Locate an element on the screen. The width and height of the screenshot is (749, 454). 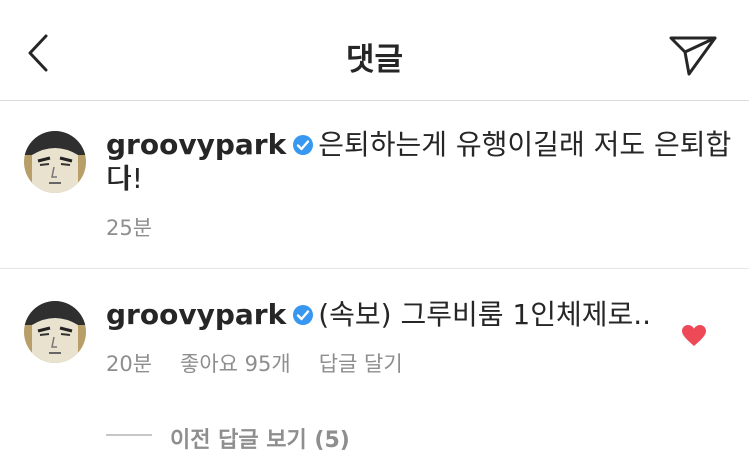
comment-time: 25분 is located at coordinates (129, 228).